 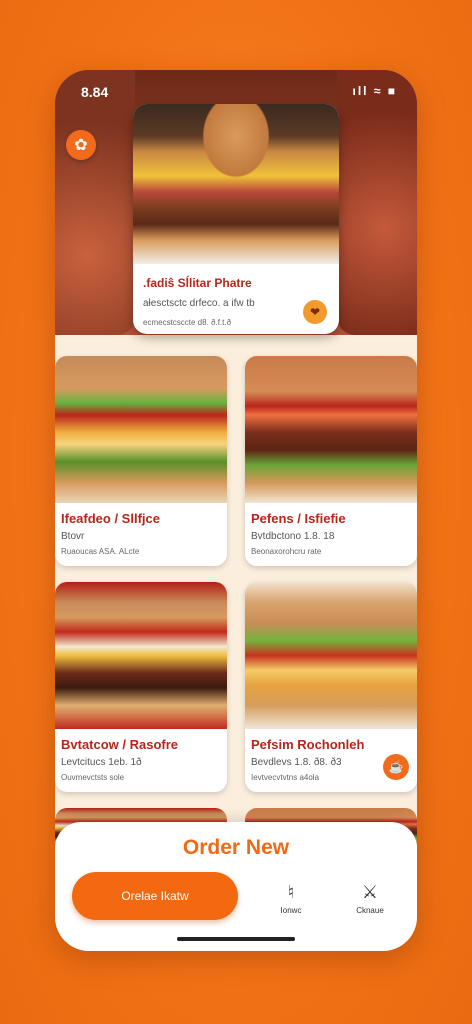 I want to click on heart-icon: ❤, so click(x=315, y=312).